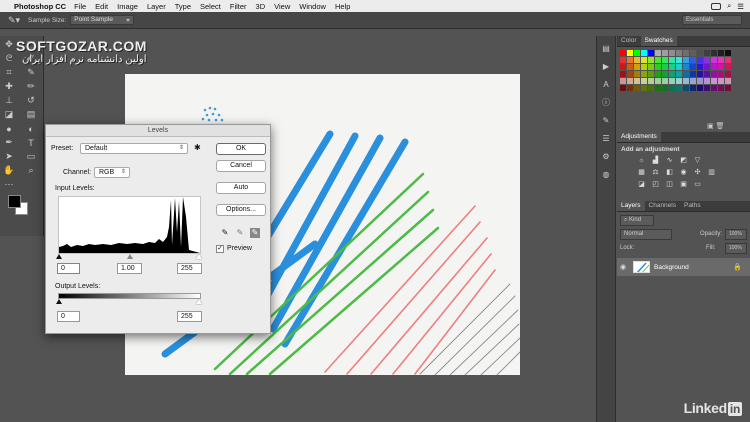  I want to click on healing-tool-icon: ✚, so click(9, 86).